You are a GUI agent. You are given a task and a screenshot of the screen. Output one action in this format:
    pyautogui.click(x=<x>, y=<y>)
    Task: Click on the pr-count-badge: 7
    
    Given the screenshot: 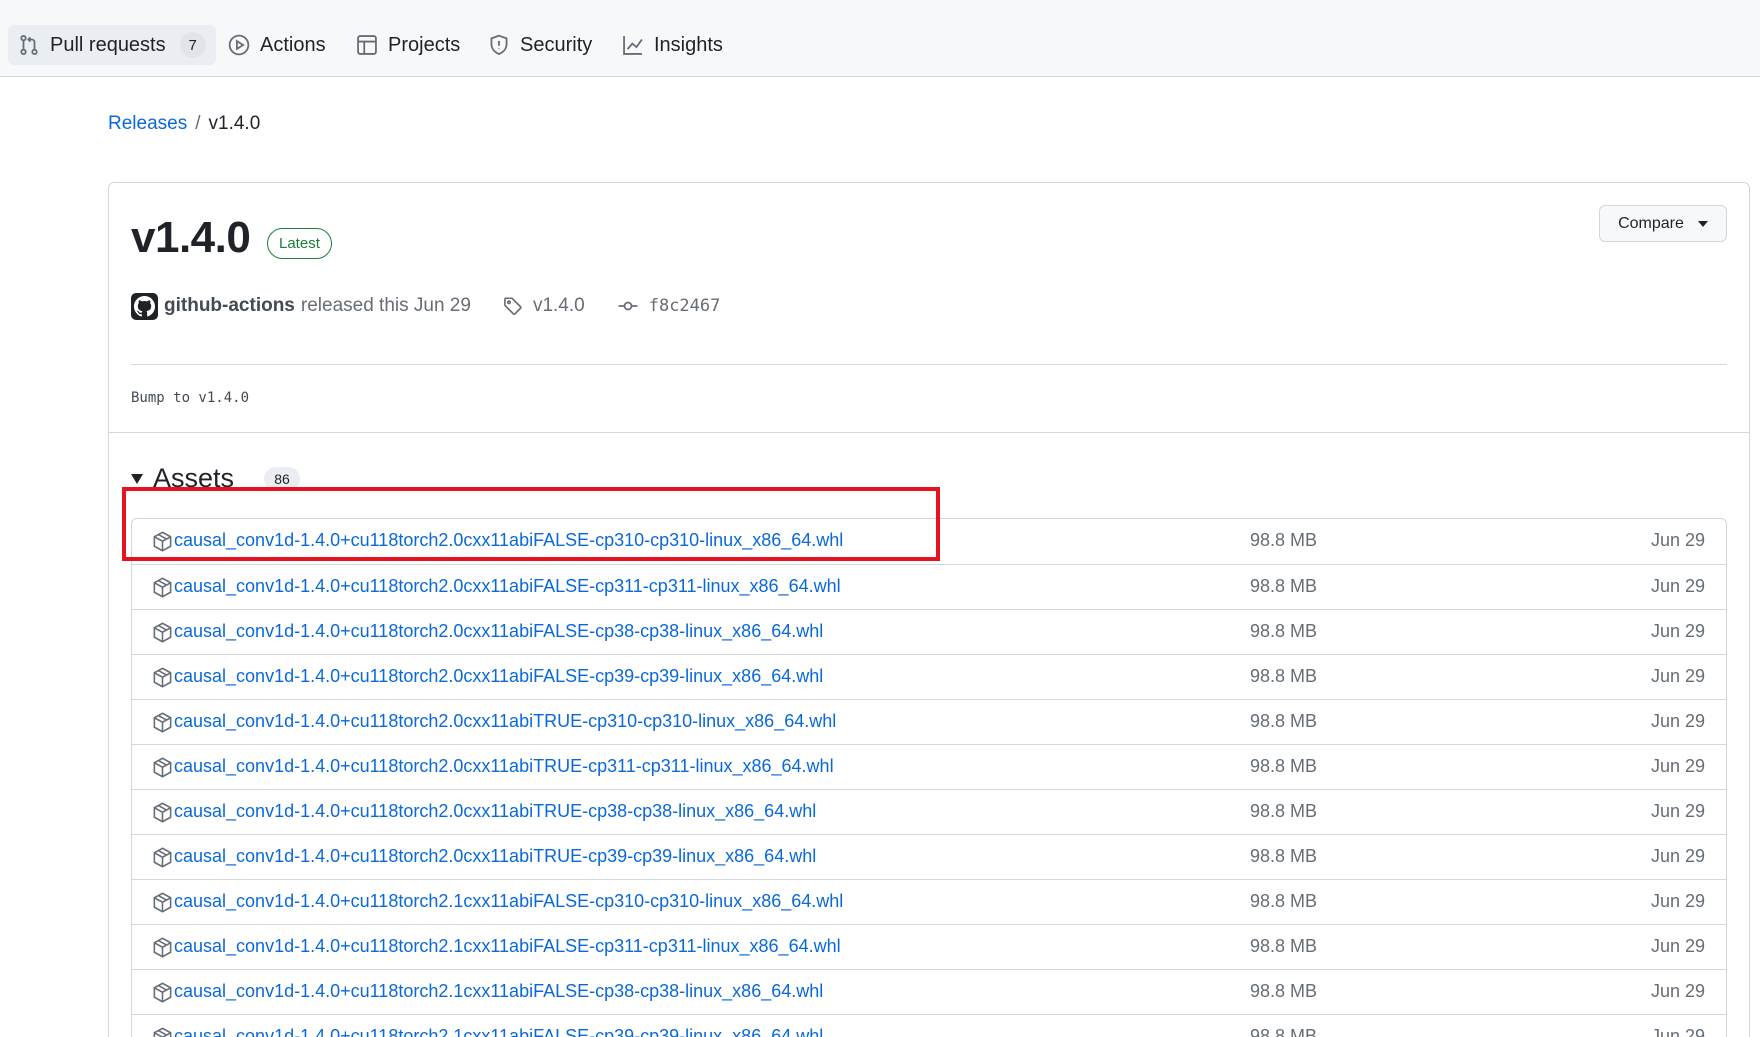 What is the action you would take?
    pyautogui.click(x=192, y=45)
    